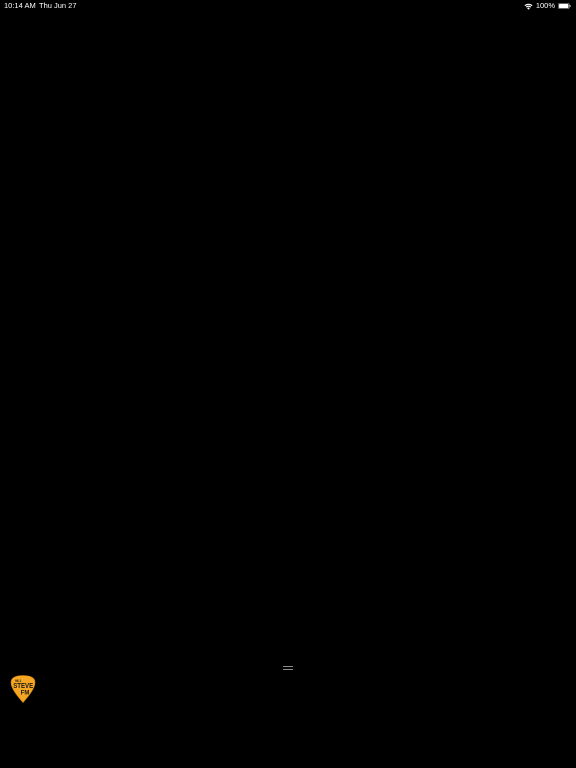 The height and width of the screenshot is (768, 576). I want to click on status-bar: 10:14 AM Thu Jun 27 100%, so click(288, 6).